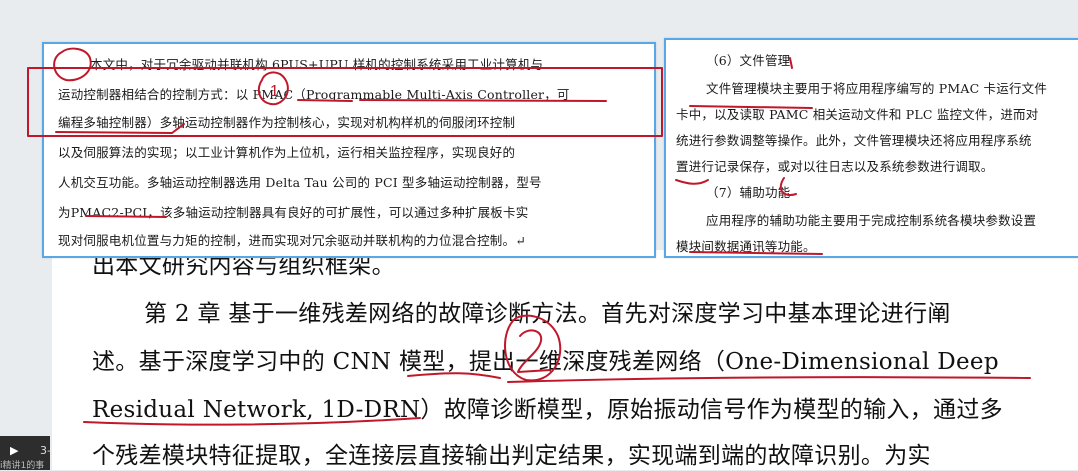  Describe the element at coordinates (25, 453) in the screenshot. I see `player-strip: ▶ 3- i精讲1的事` at that location.